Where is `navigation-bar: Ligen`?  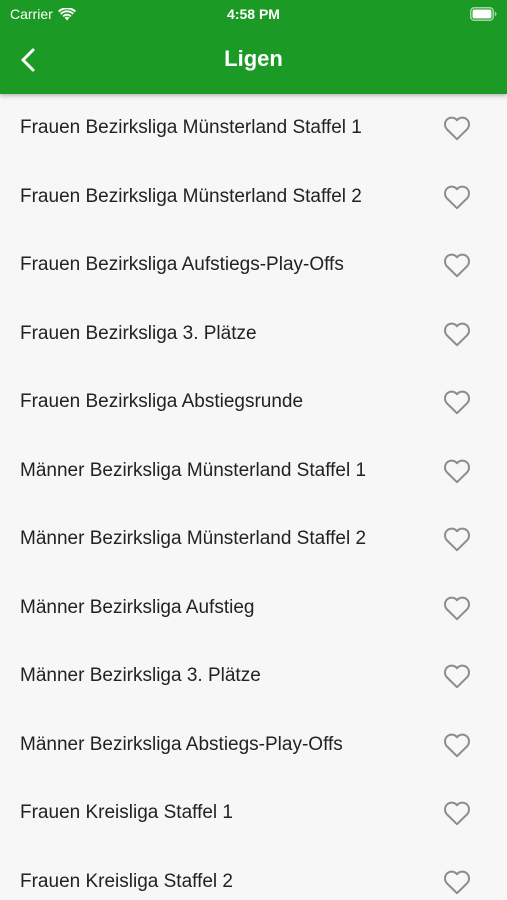 navigation-bar: Ligen is located at coordinates (253, 61).